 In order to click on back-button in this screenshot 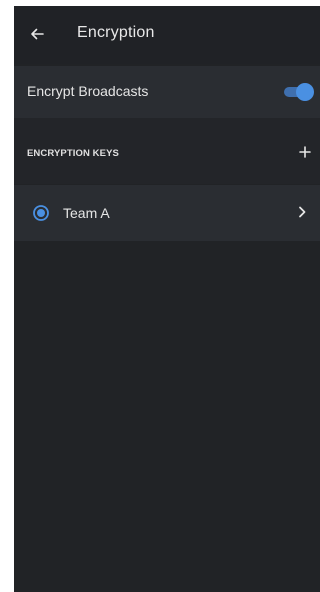, I will do `click(37, 34)`.